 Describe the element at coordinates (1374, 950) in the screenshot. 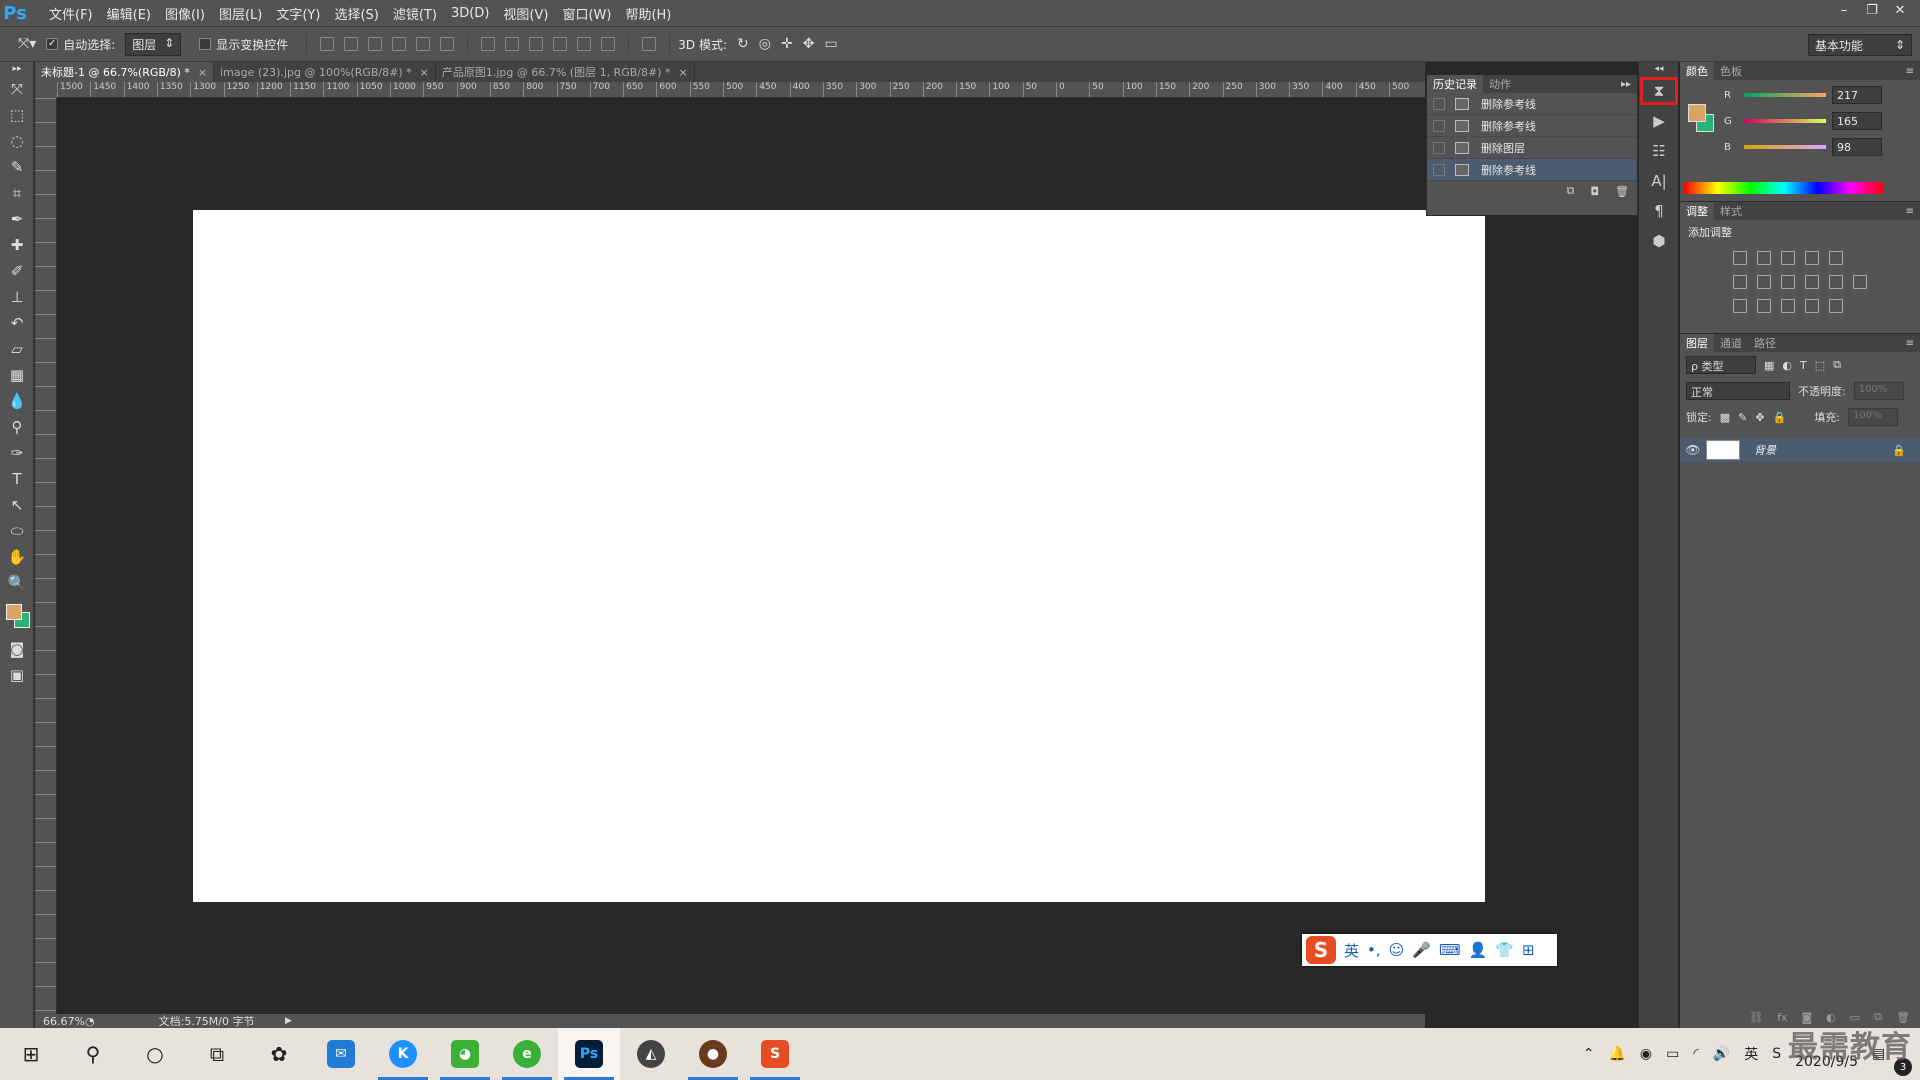

I see `ime-punctuation-toggle: •,` at that location.